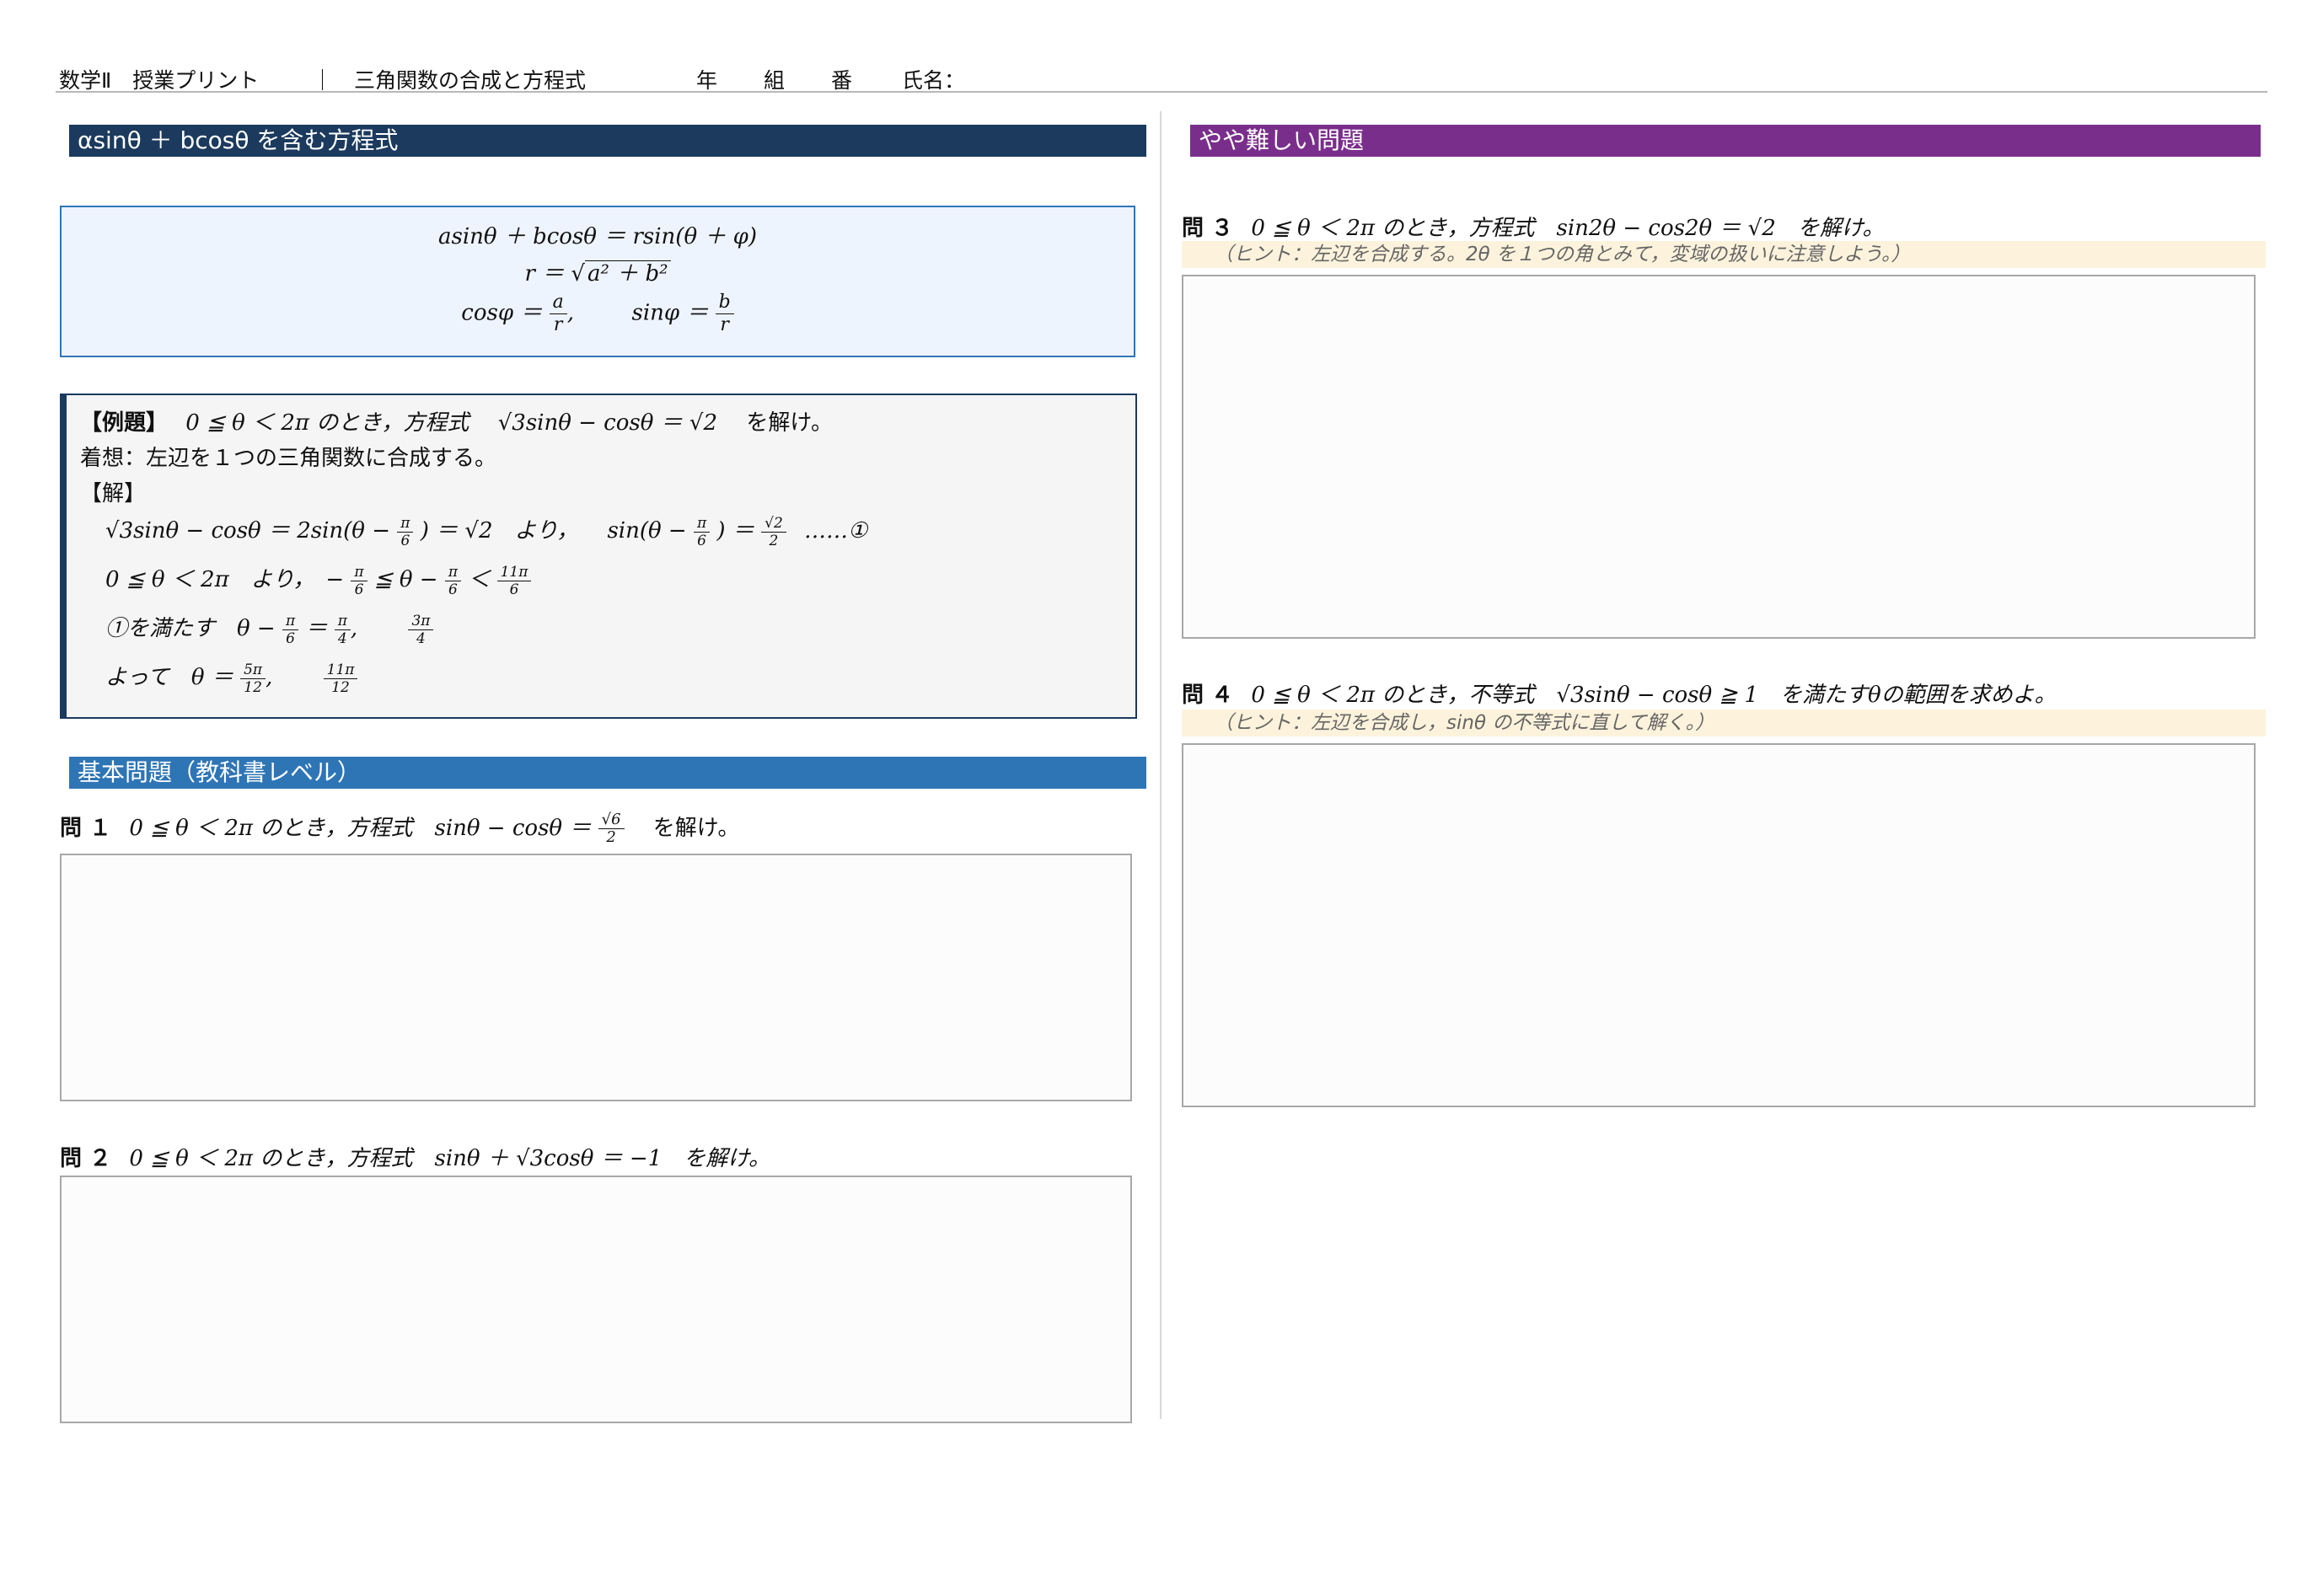  I want to click on example-label: 【例題】, so click(124, 423).